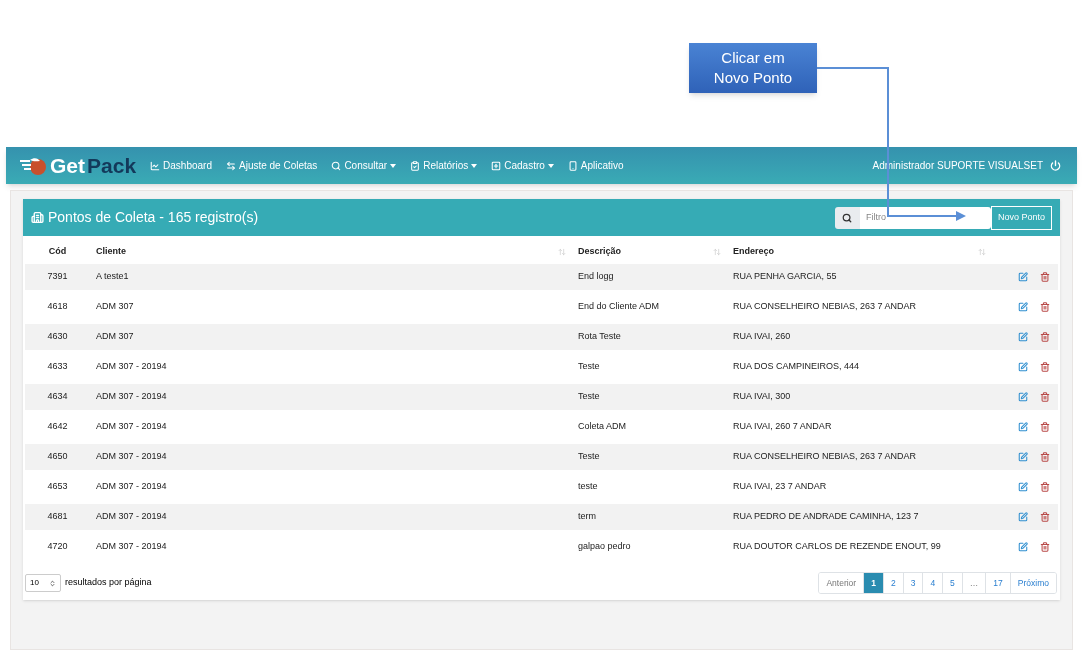 This screenshot has height=663, width=1083. Describe the element at coordinates (272, 165) in the screenshot. I see `nav-link: Ajuste de Coletas` at that location.